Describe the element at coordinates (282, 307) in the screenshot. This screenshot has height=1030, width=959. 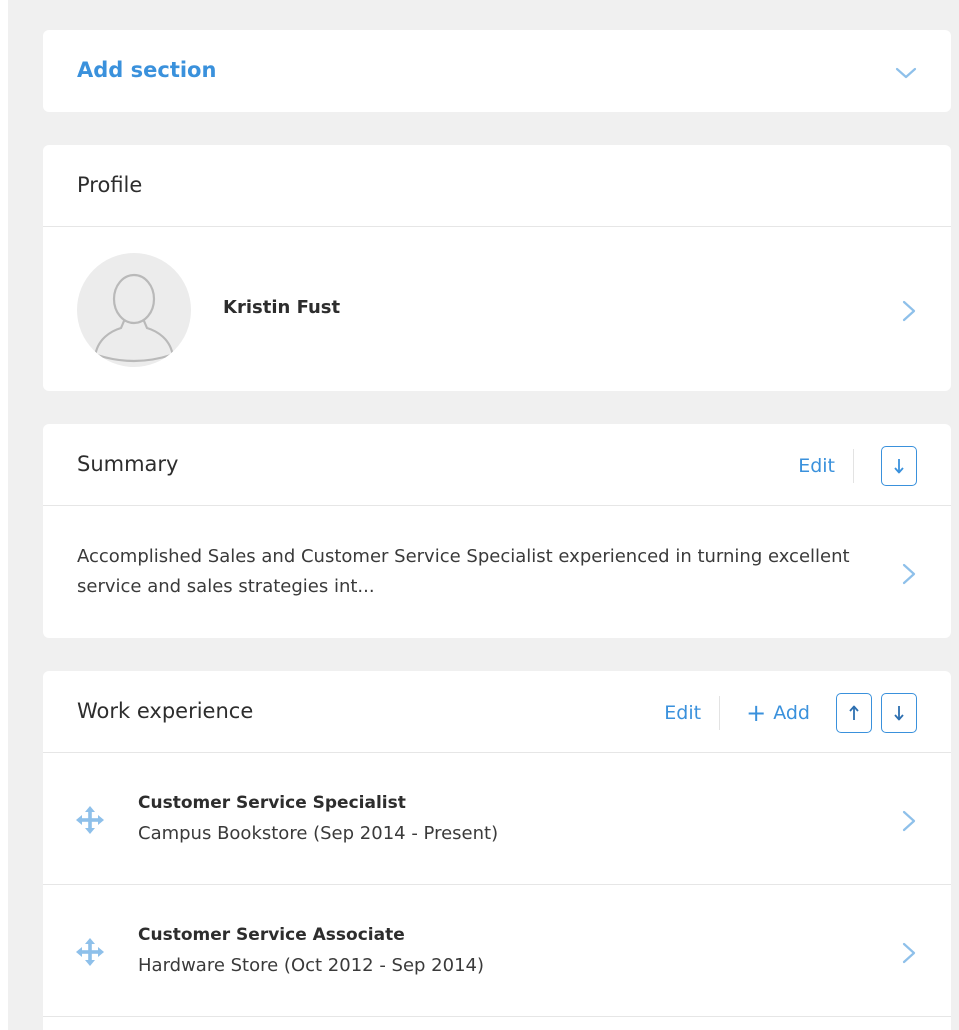
I see `profile-name: Kristin Fust` at that location.